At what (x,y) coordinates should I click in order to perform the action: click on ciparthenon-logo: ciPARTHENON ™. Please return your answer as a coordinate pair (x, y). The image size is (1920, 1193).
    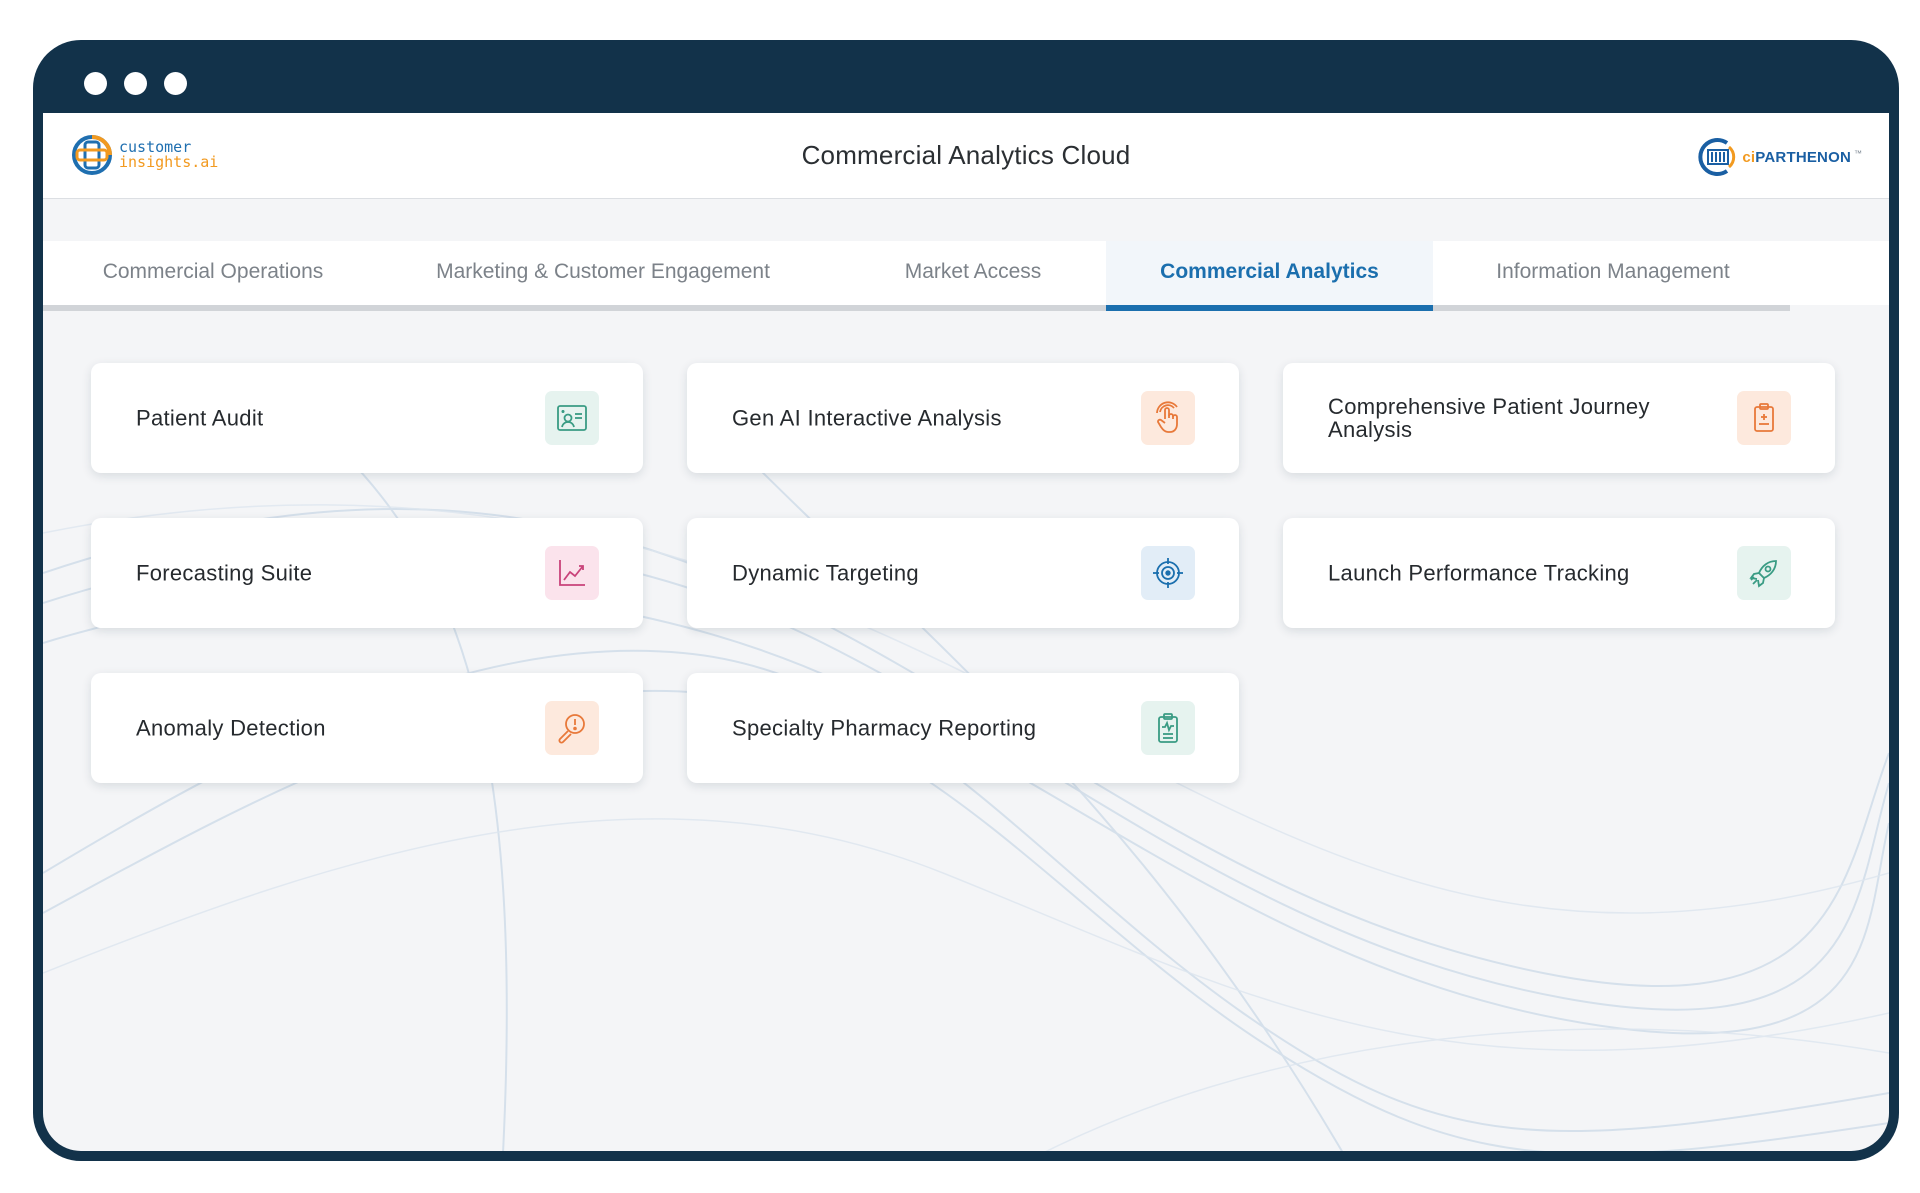
    Looking at the image, I should click on (1779, 157).